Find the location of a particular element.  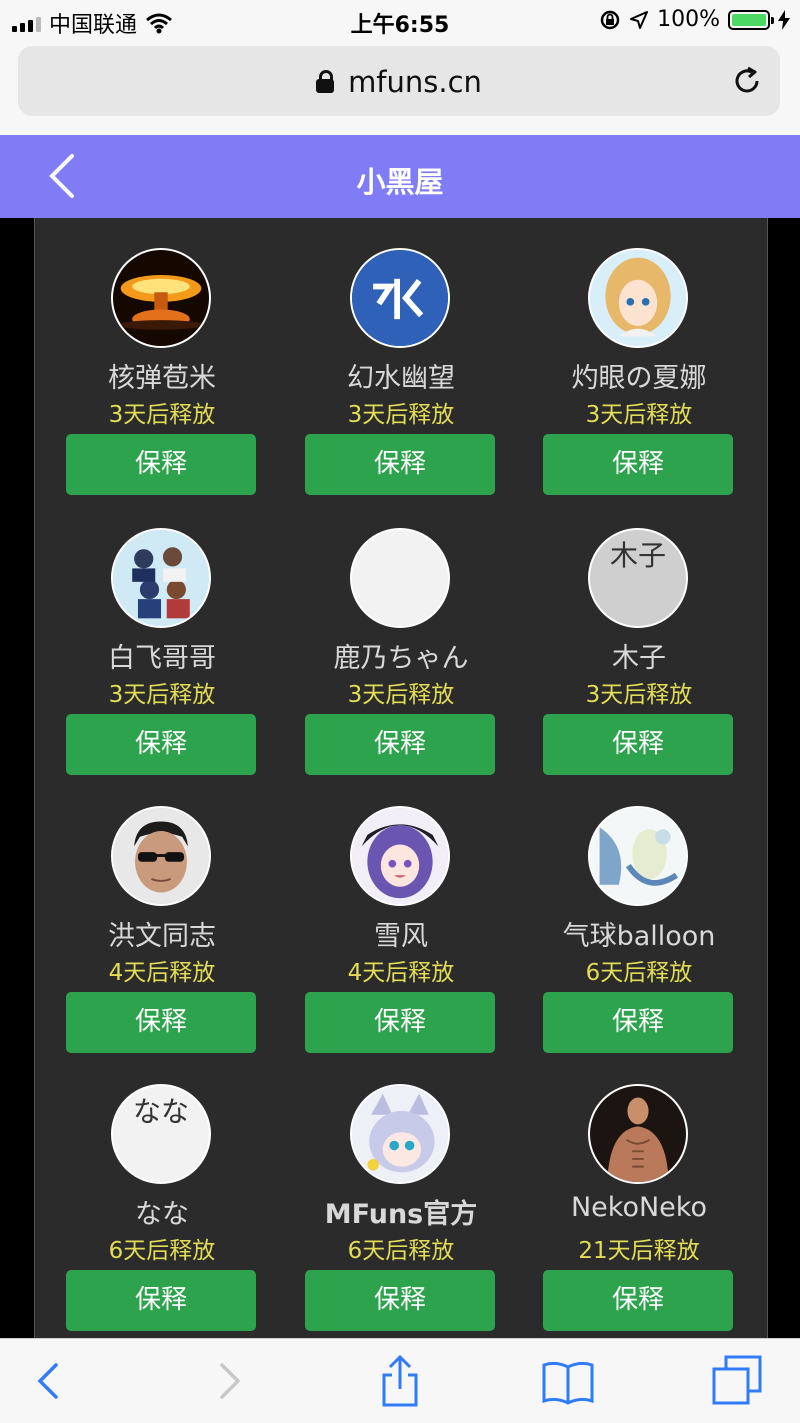

page-title: 小黑屋 is located at coordinates (400, 182).